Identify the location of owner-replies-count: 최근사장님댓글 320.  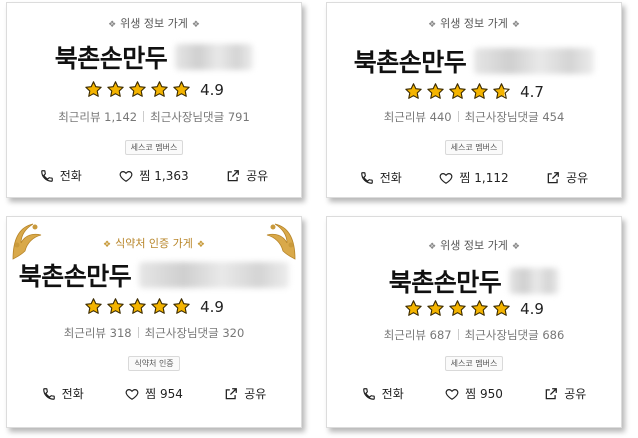
(195, 333).